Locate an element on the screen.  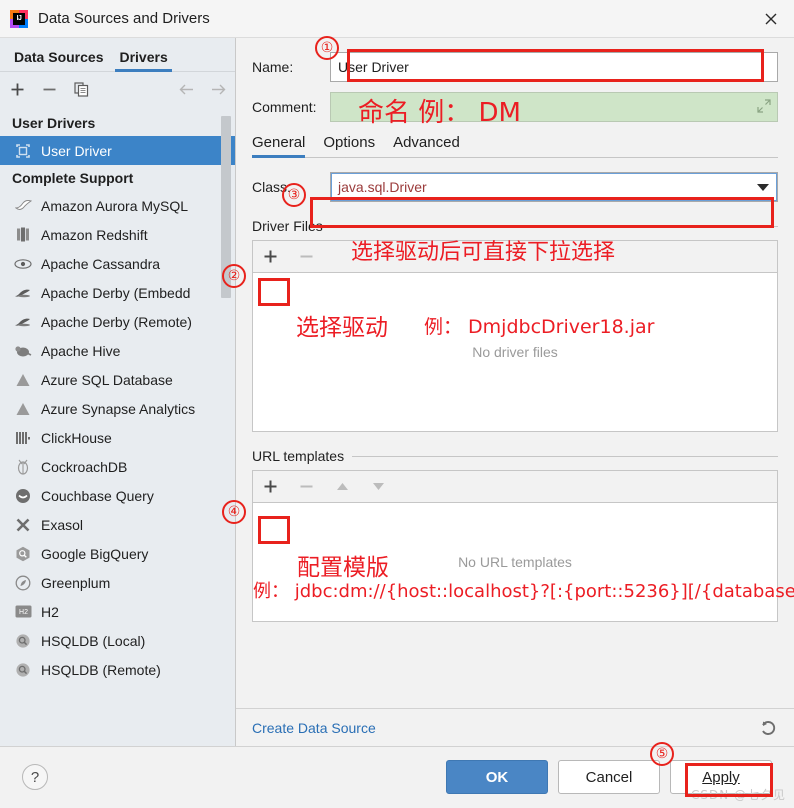
list-item-couchbase-query: Couchbase Query is located at coordinates (117, 495).